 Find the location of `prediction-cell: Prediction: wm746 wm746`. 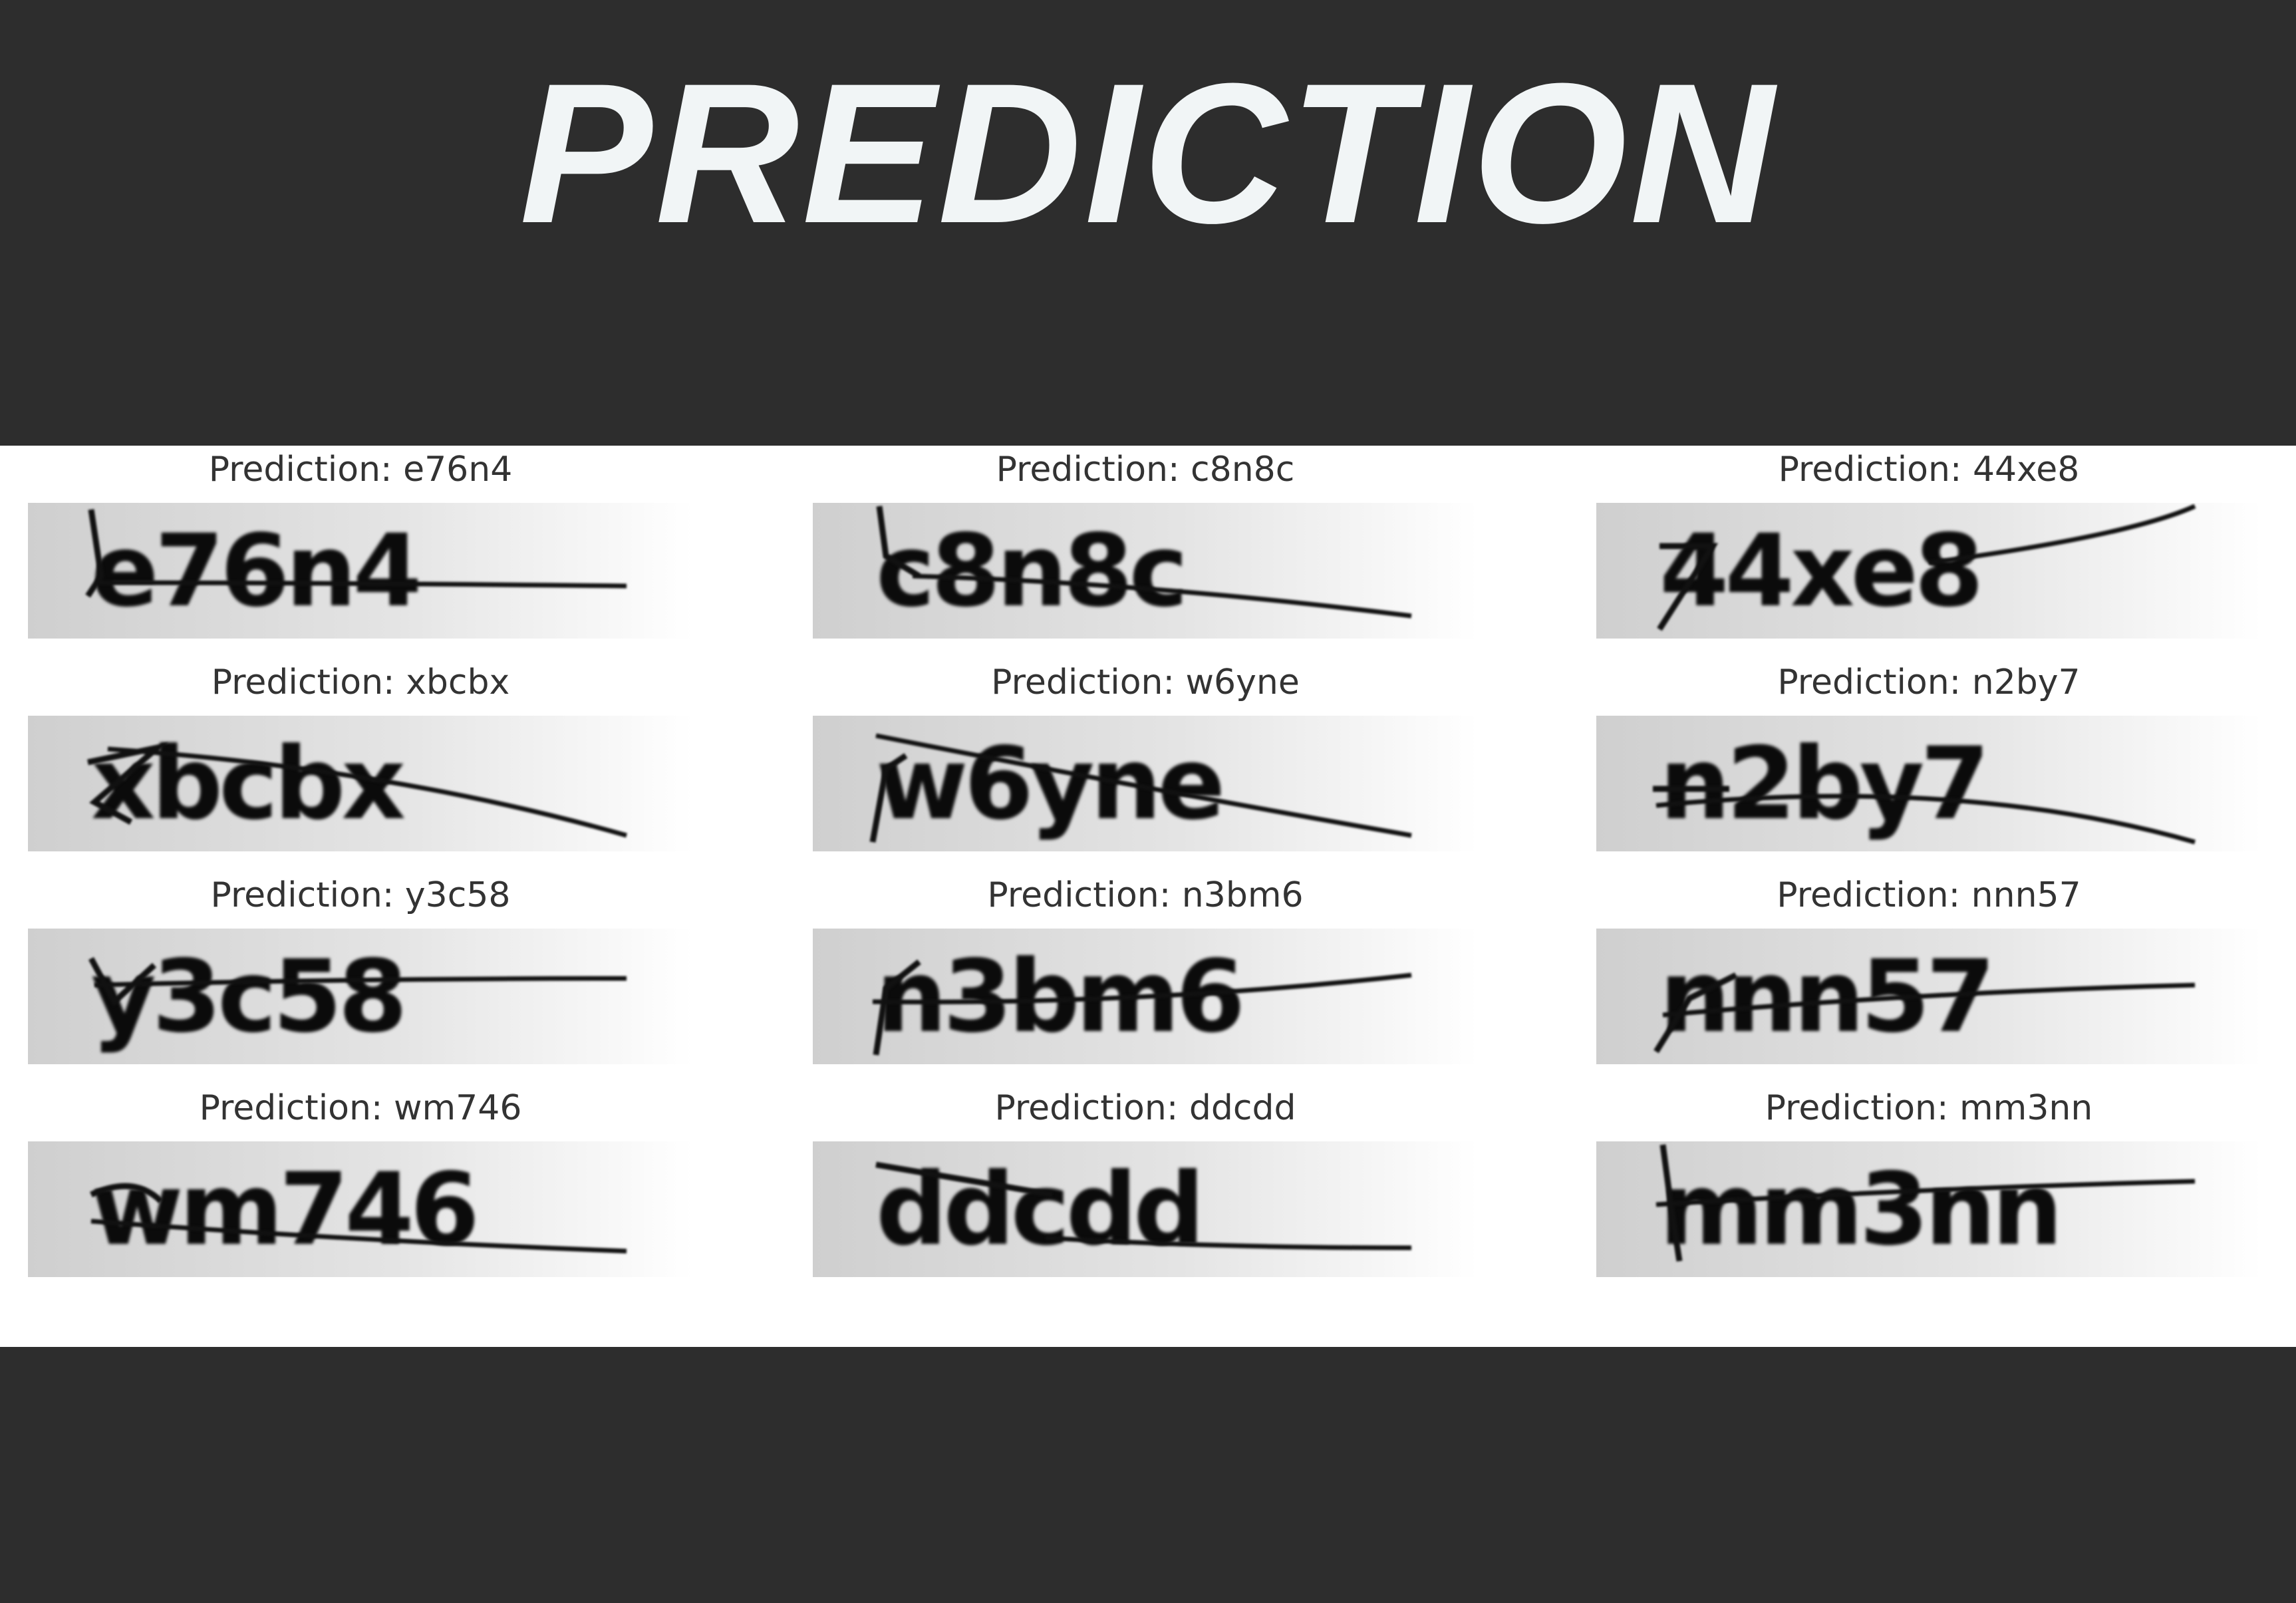

prediction-cell: Prediction: wm746 wm746 is located at coordinates (360, 1180).